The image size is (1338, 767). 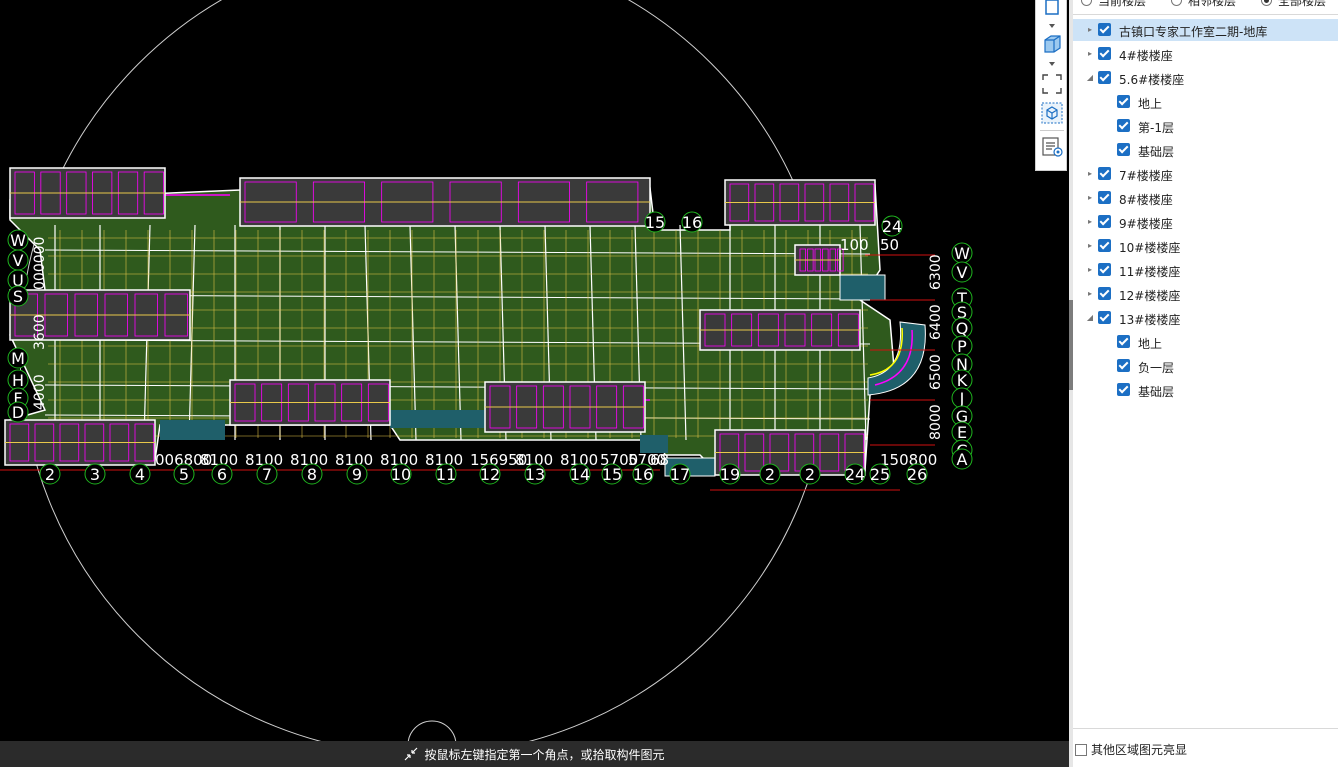 What do you see at coordinates (692, 222) in the screenshot?
I see `axis-label: 16` at bounding box center [692, 222].